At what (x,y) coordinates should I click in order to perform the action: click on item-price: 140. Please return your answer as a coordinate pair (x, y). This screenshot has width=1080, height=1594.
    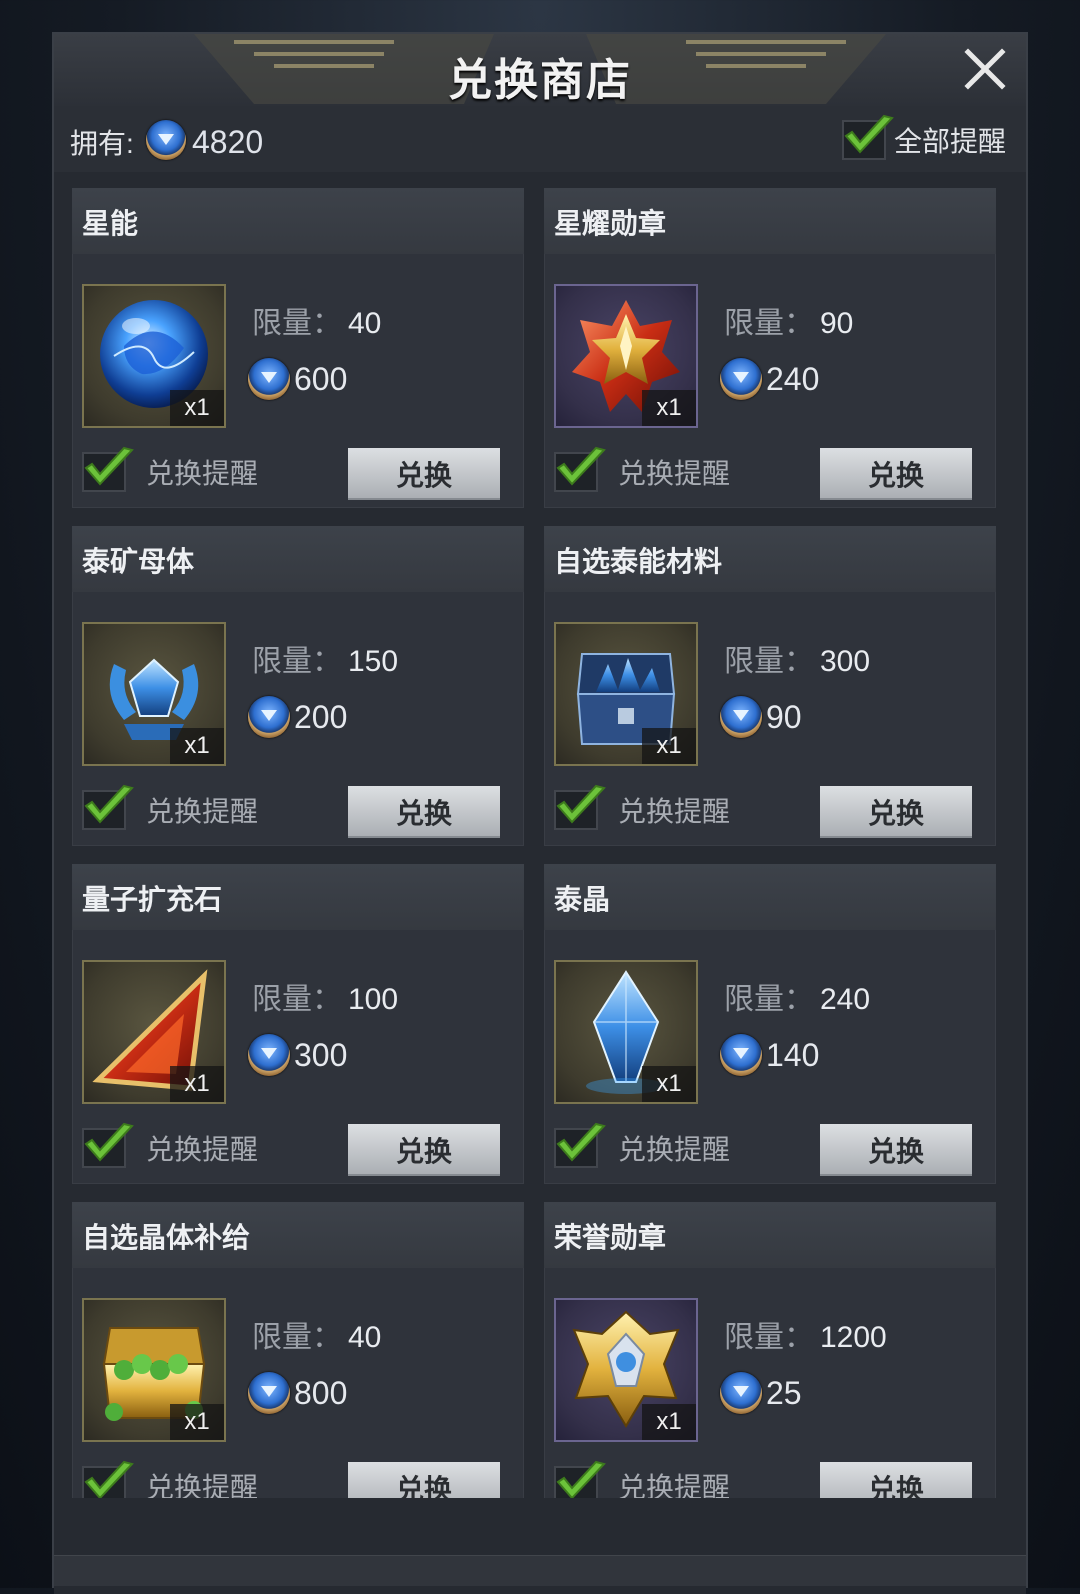
    Looking at the image, I should click on (793, 1055).